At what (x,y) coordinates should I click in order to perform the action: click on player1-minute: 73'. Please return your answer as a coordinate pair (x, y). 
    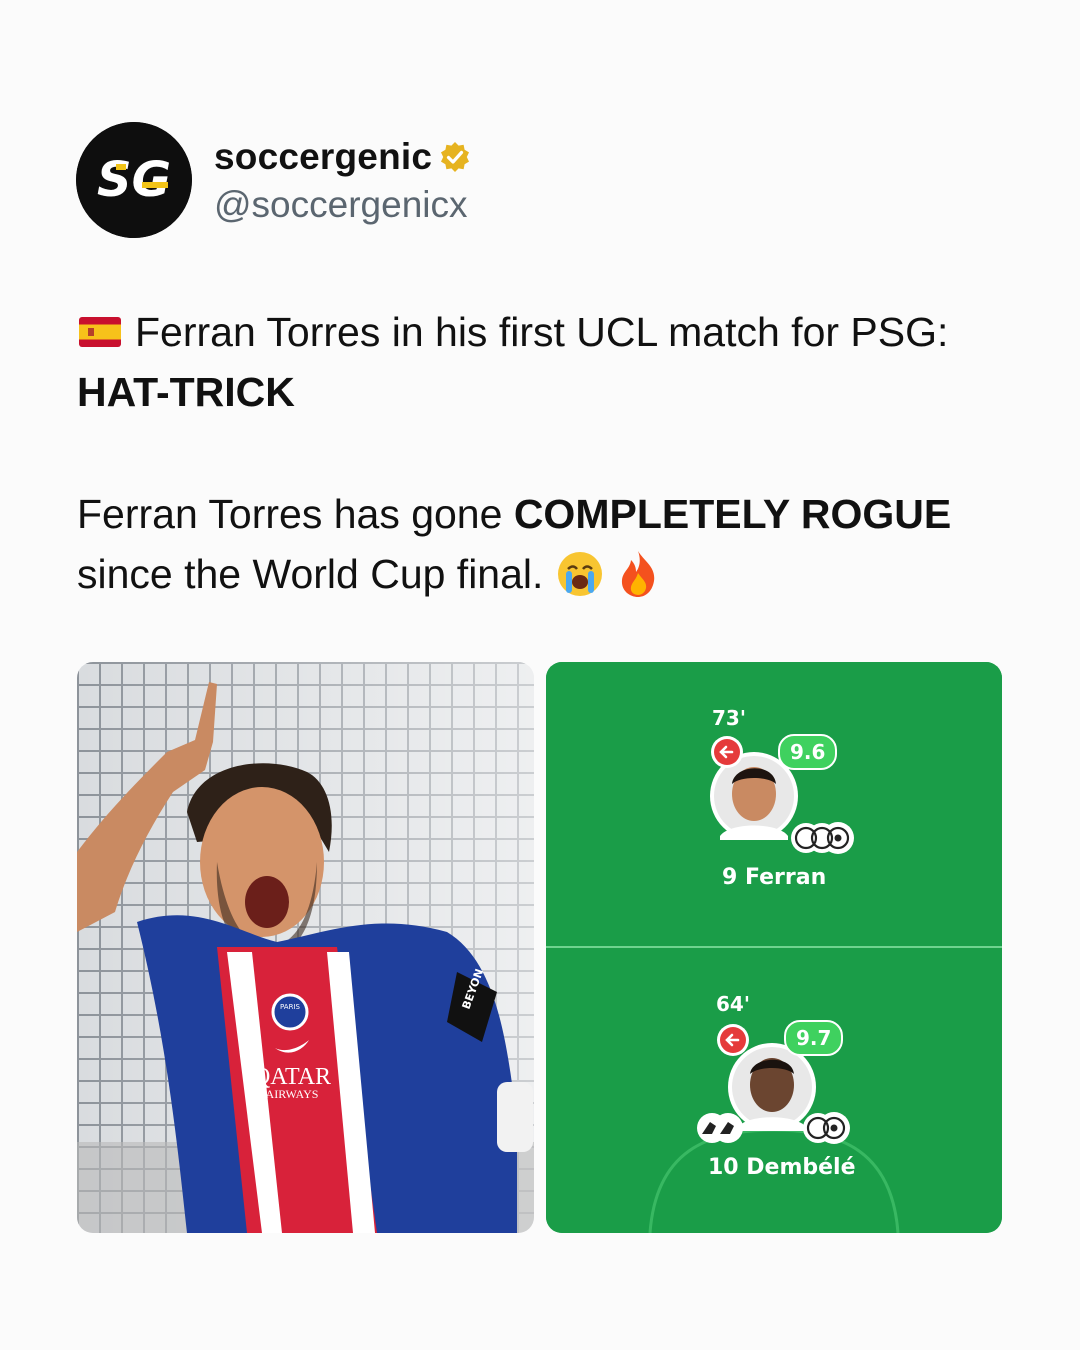
    Looking at the image, I should click on (729, 718).